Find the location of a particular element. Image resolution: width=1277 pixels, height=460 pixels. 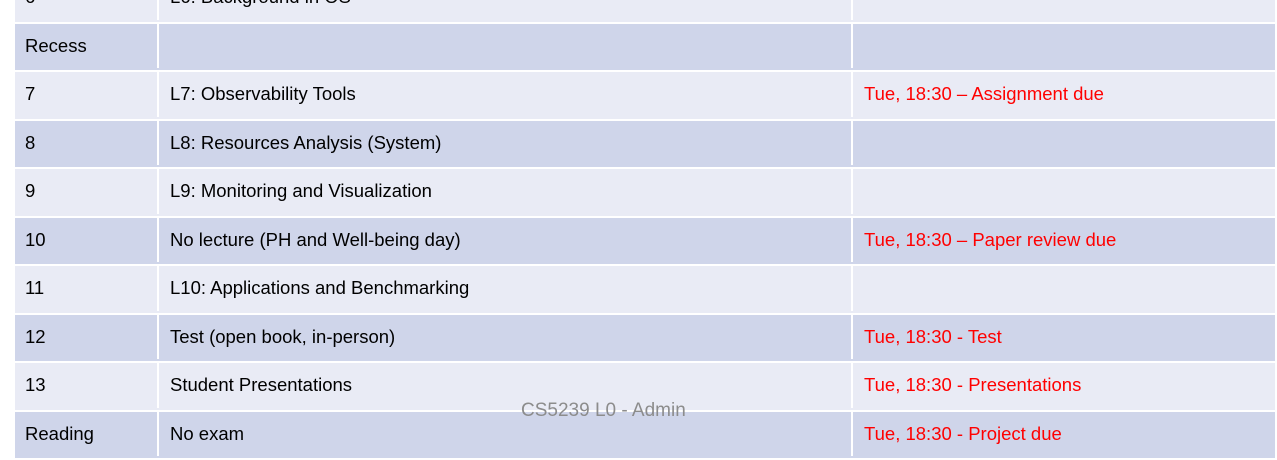

table-row: Recess is located at coordinates (645, 48).